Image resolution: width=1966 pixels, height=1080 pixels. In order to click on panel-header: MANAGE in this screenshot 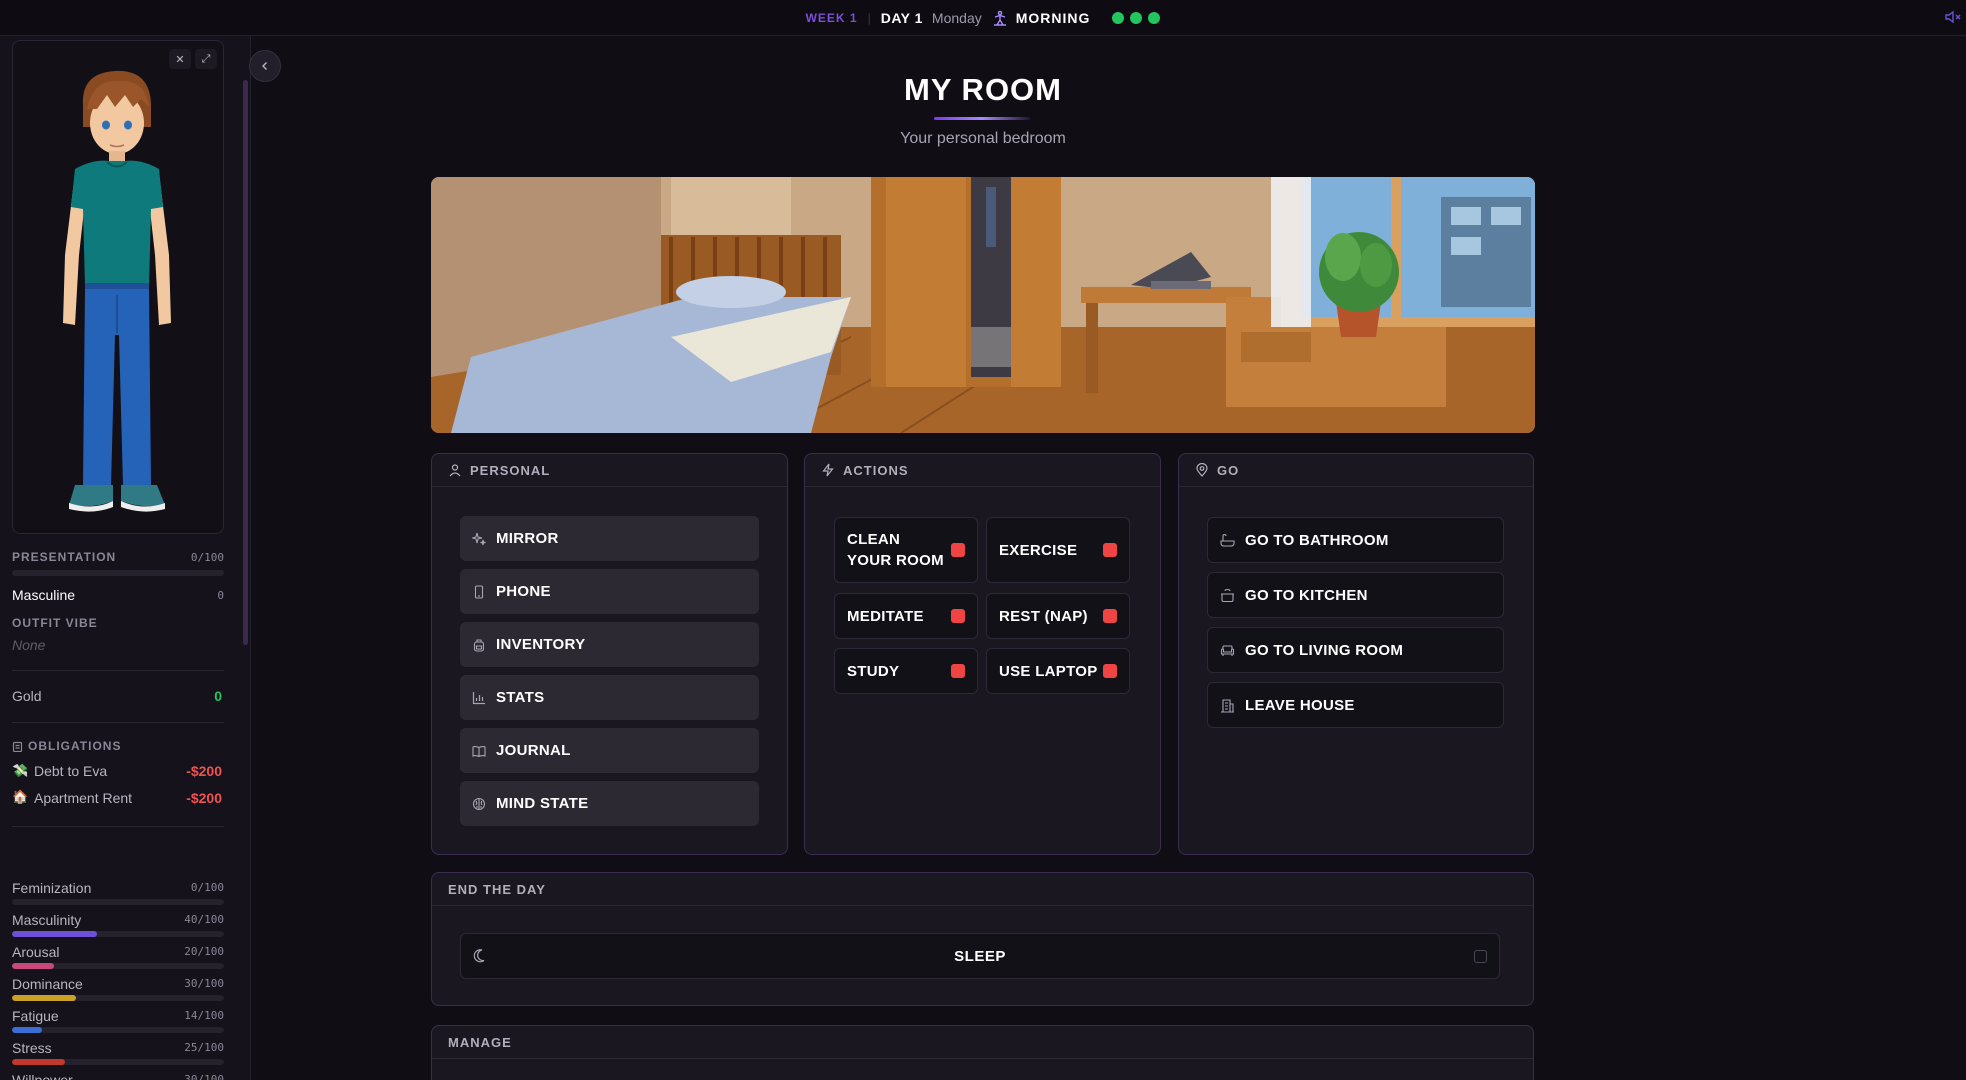, I will do `click(982, 1042)`.